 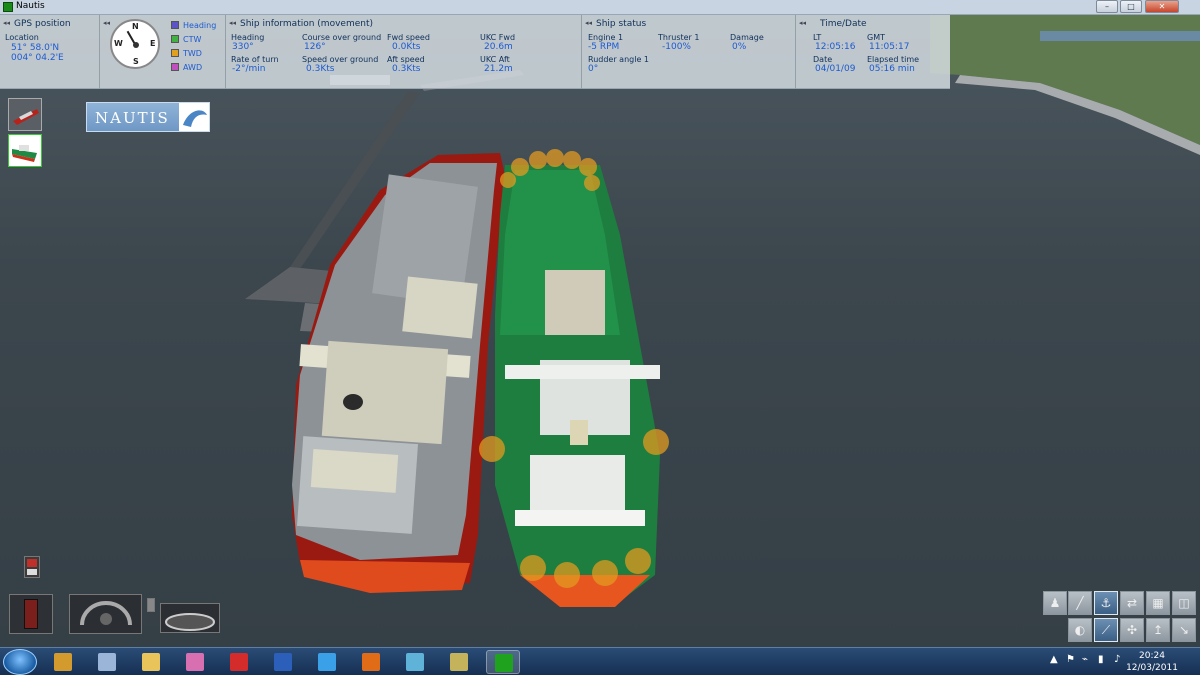 I want to click on line-tool: ╱, so click(x=1080, y=603).